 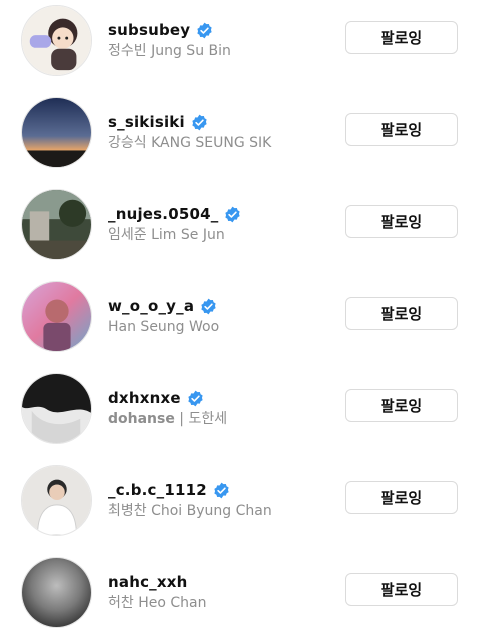 What do you see at coordinates (146, 122) in the screenshot?
I see `username: s_sikisiki` at bounding box center [146, 122].